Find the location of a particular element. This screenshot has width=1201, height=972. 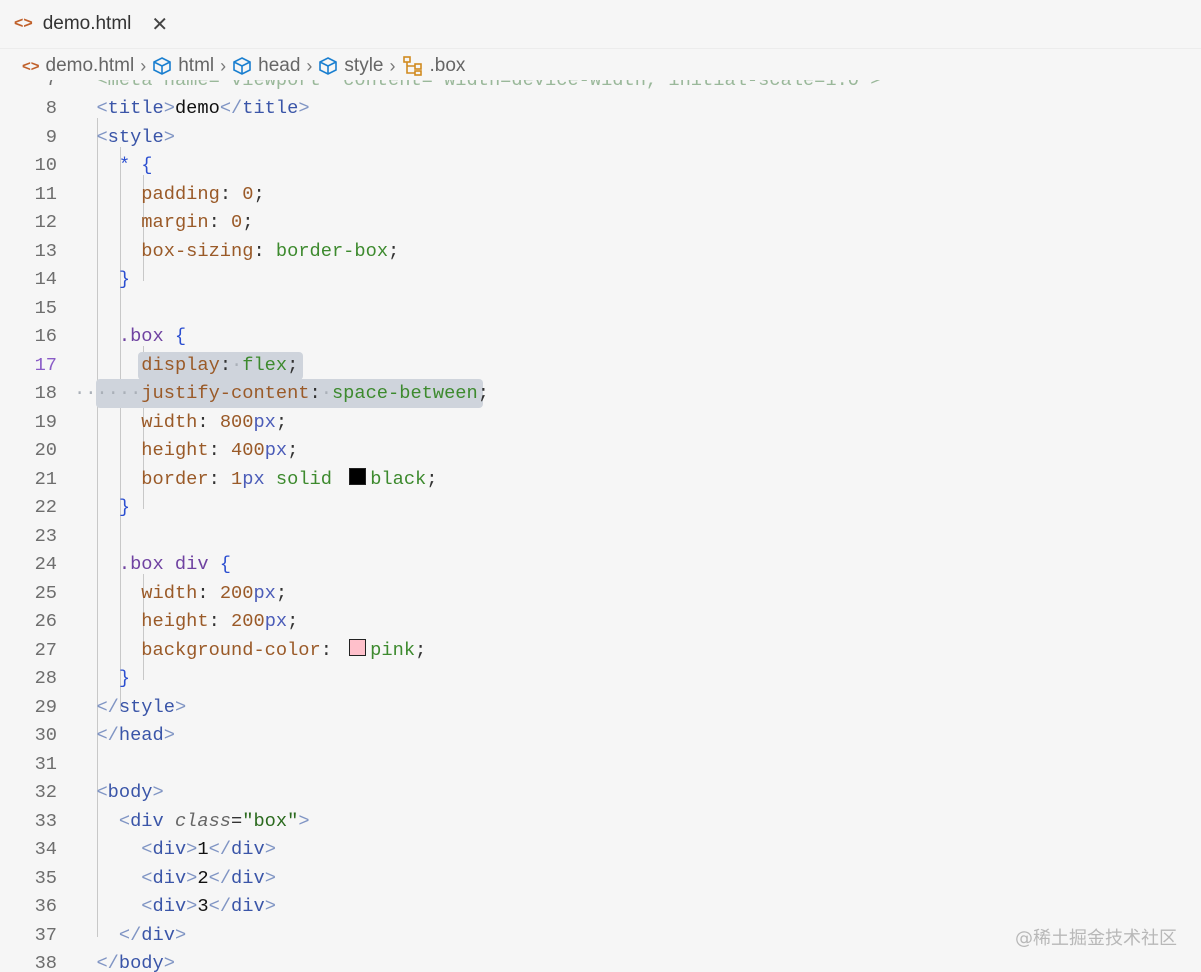

code-token: style is located at coordinates (146, 706).